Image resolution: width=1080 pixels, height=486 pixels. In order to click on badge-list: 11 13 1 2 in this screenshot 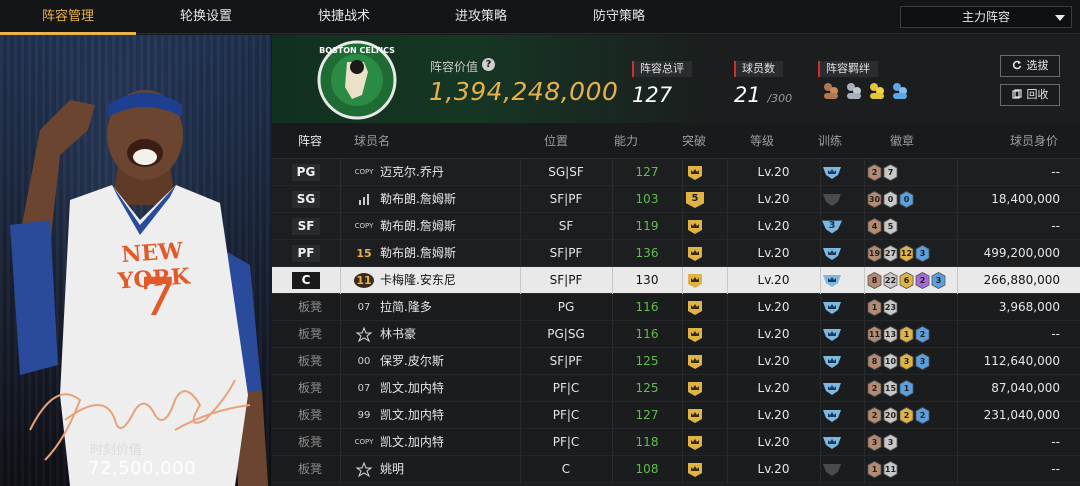, I will do `click(899, 335)`.